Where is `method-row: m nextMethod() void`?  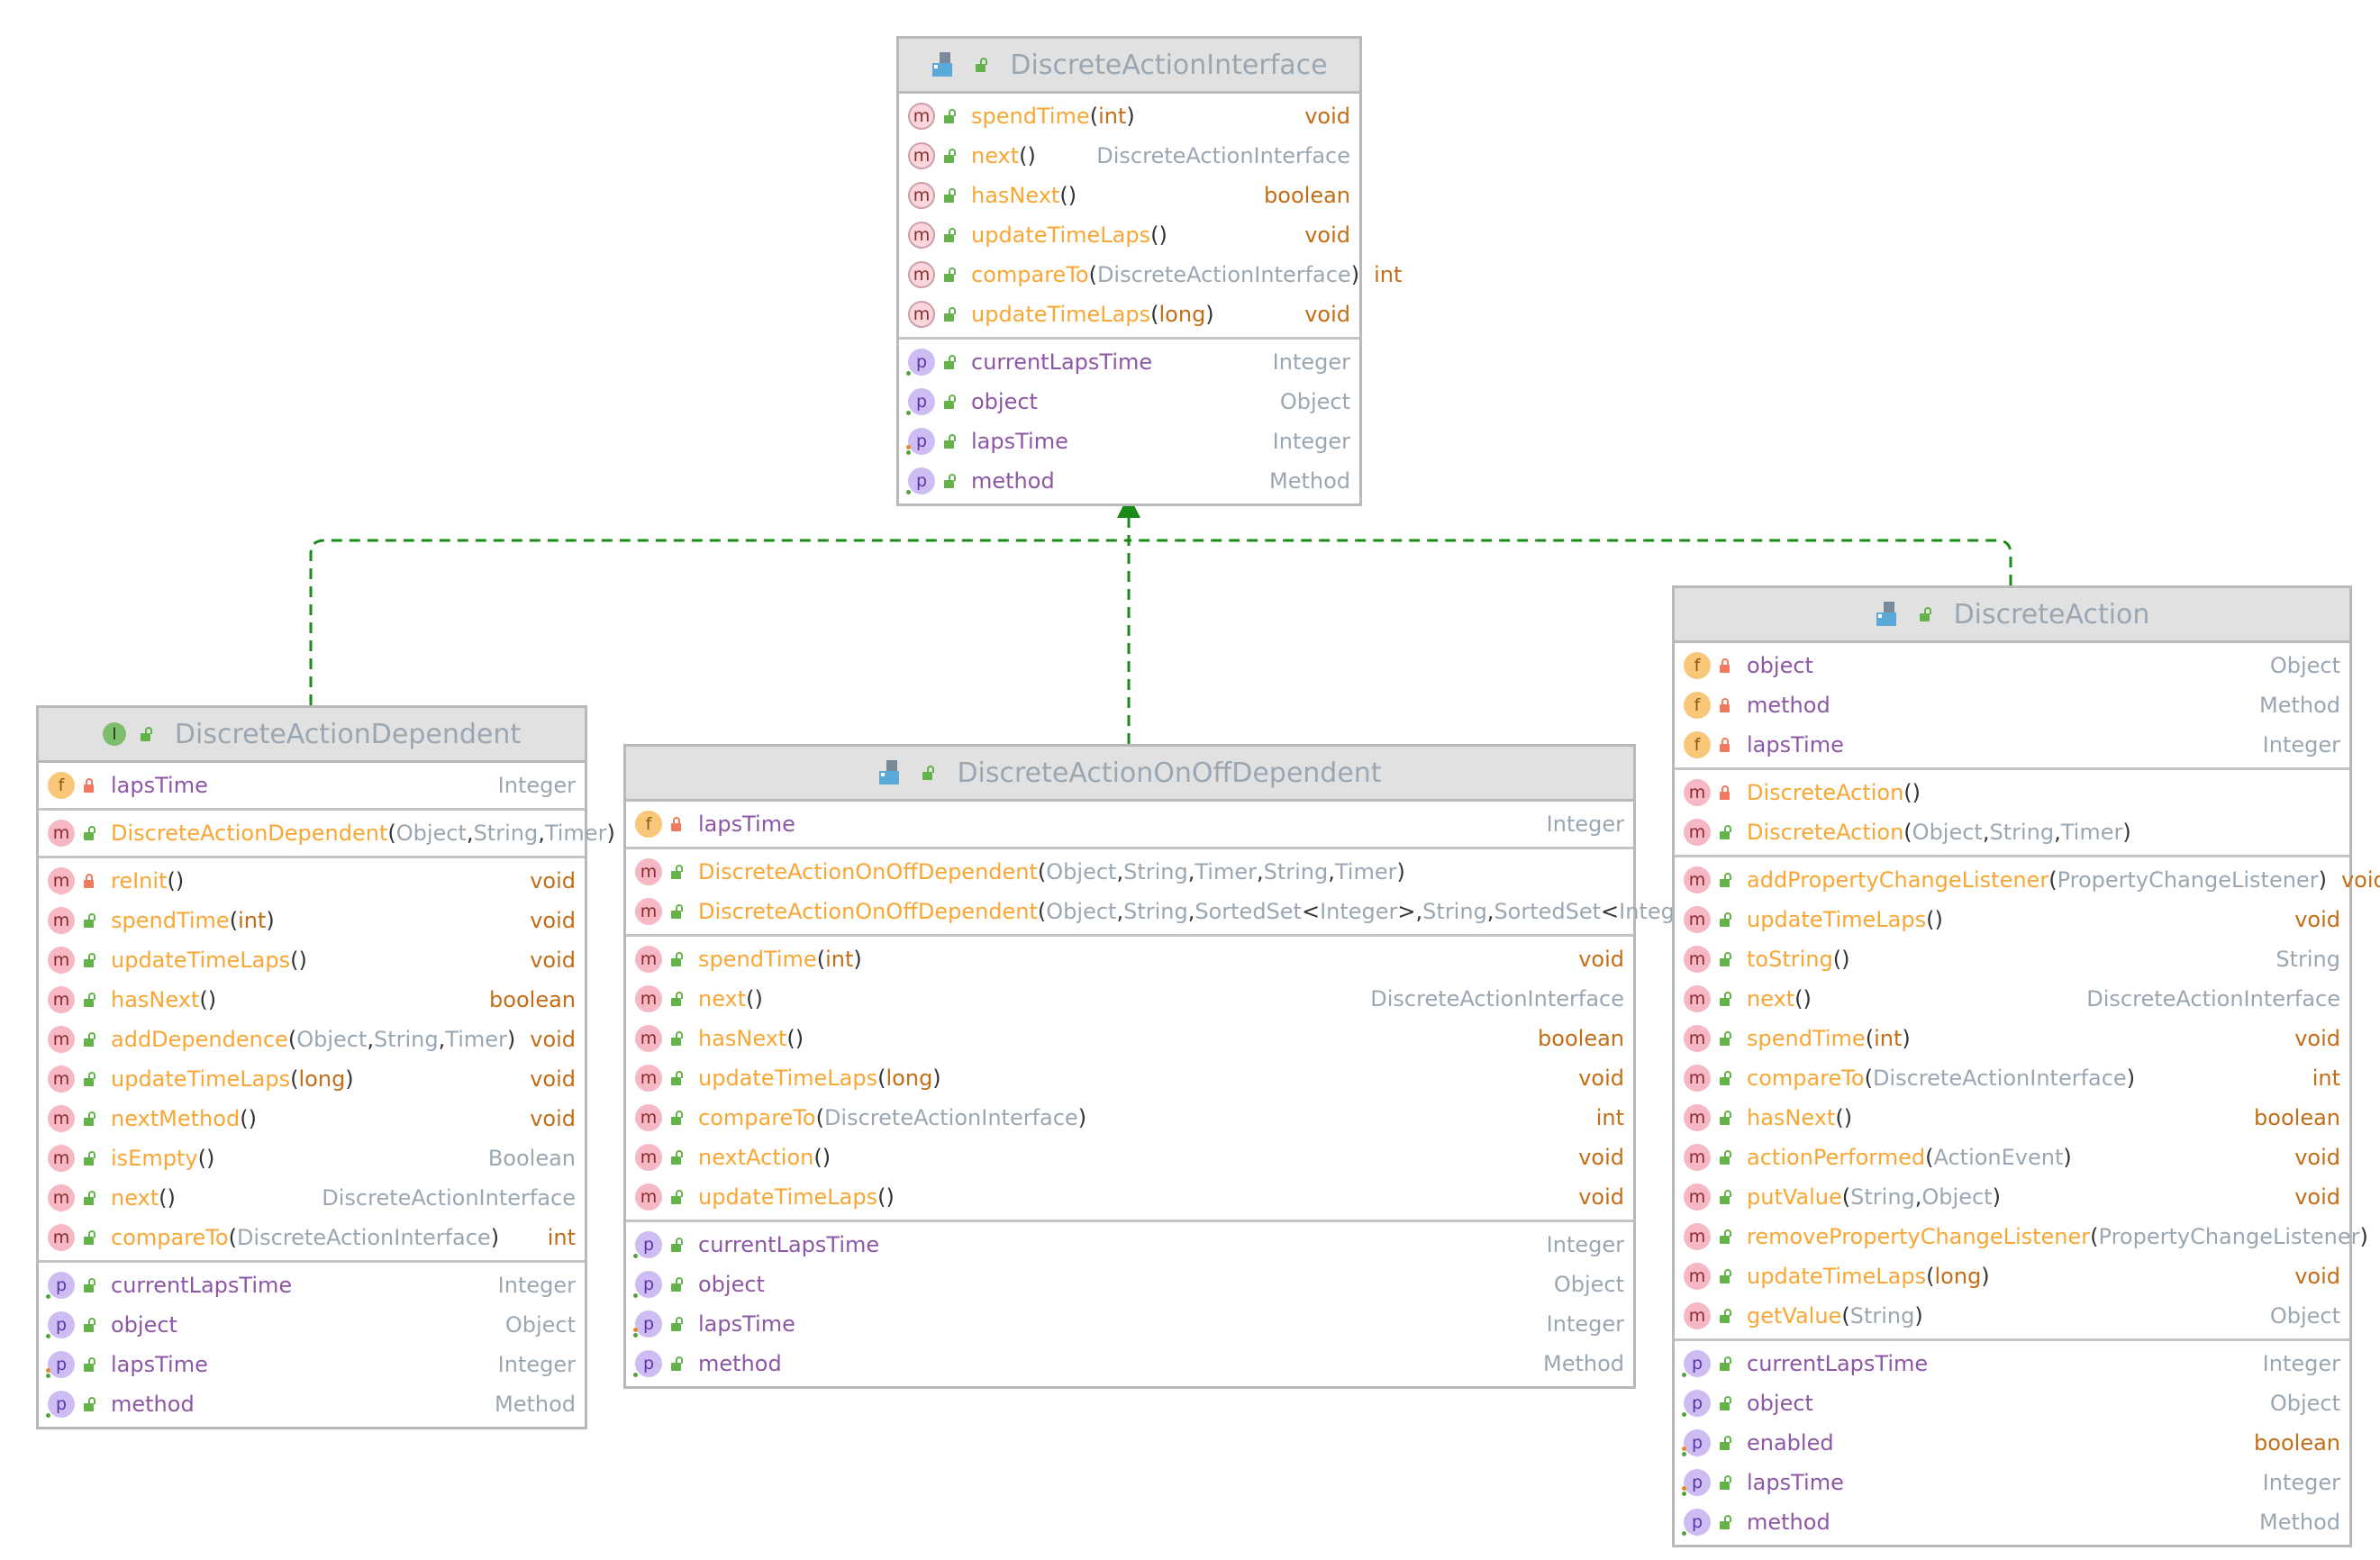 method-row: m nextMethod() void is located at coordinates (312, 1118).